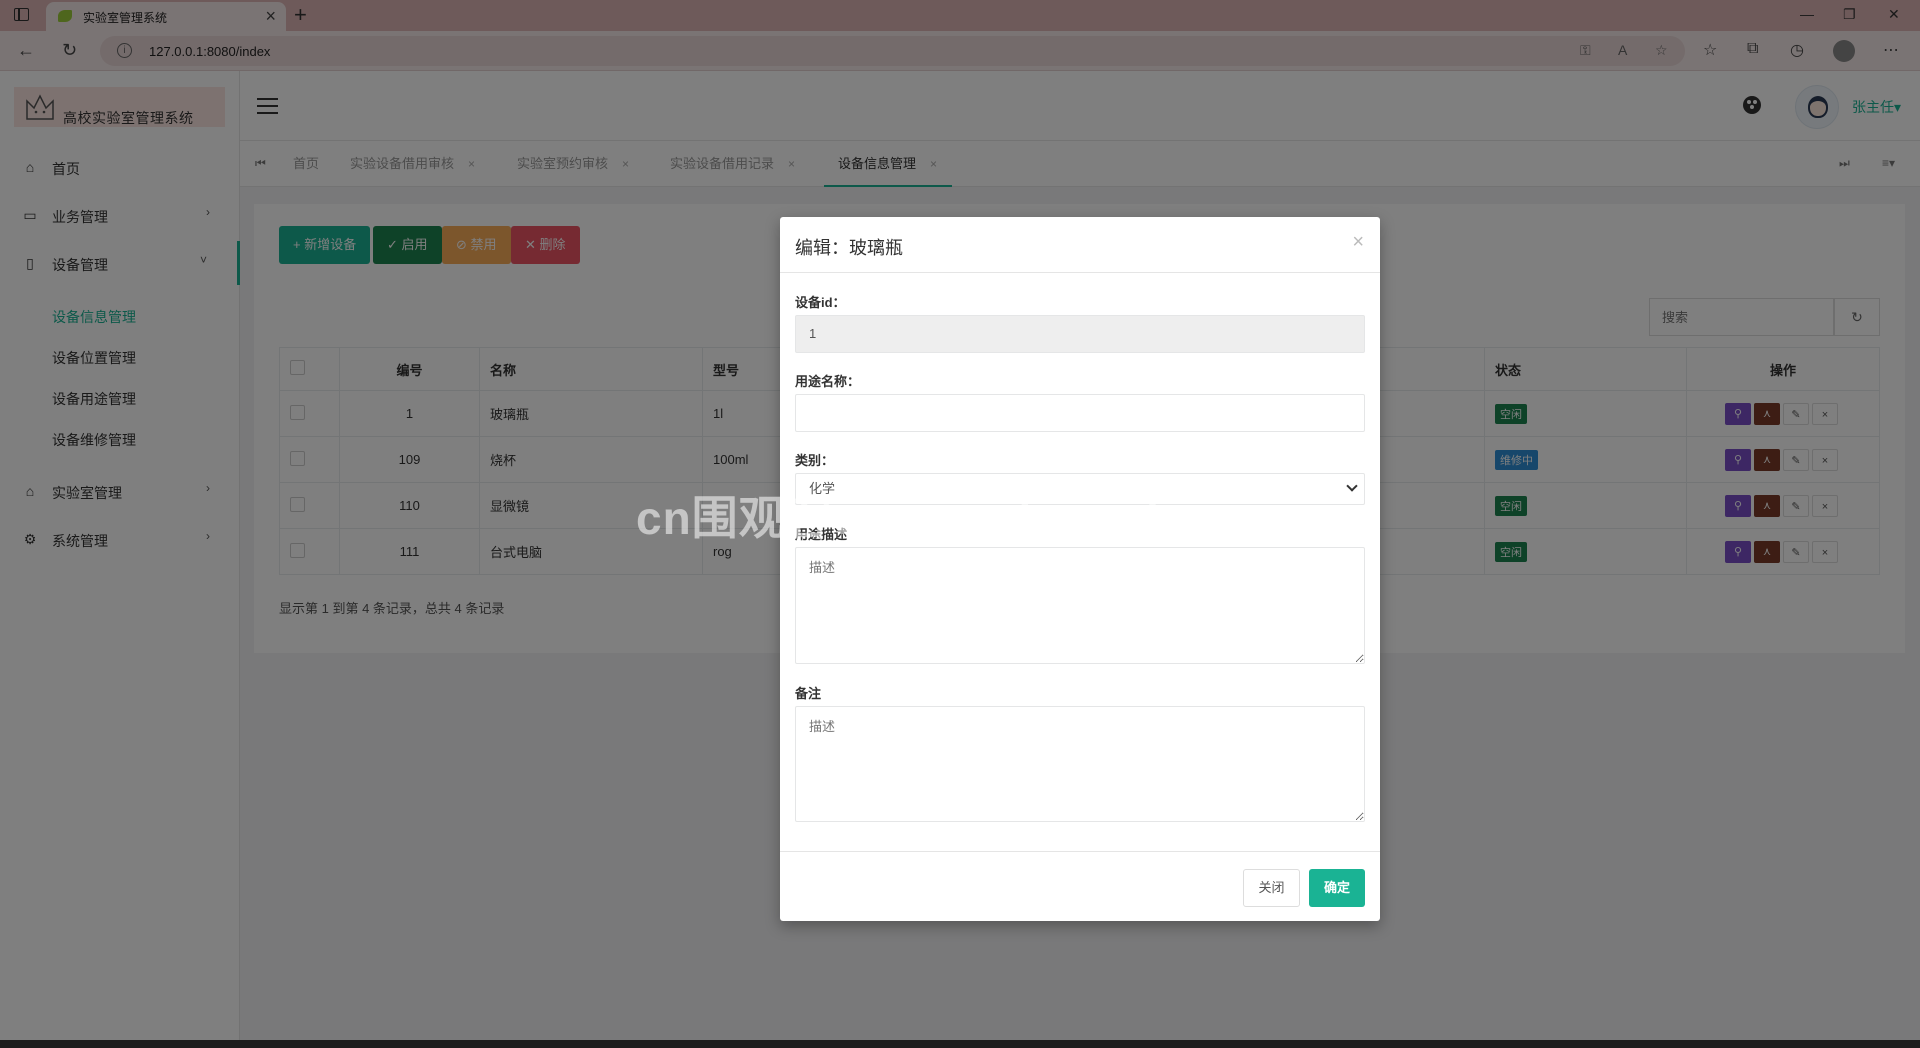 This screenshot has height=1048, width=1920. Describe the element at coordinates (1337, 888) in the screenshot. I see `confirm-button: 确定` at that location.